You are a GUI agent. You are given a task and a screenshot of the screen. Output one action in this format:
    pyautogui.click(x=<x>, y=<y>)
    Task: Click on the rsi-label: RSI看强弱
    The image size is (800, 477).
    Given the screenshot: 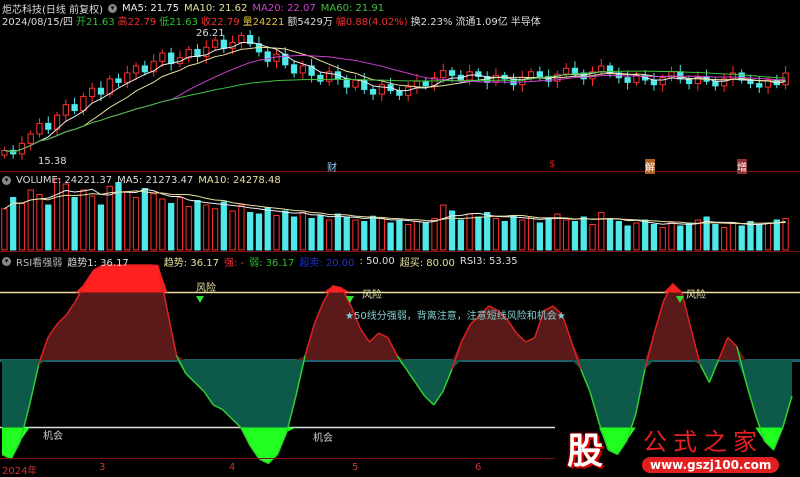 What is the action you would take?
    pyautogui.click(x=39, y=263)
    